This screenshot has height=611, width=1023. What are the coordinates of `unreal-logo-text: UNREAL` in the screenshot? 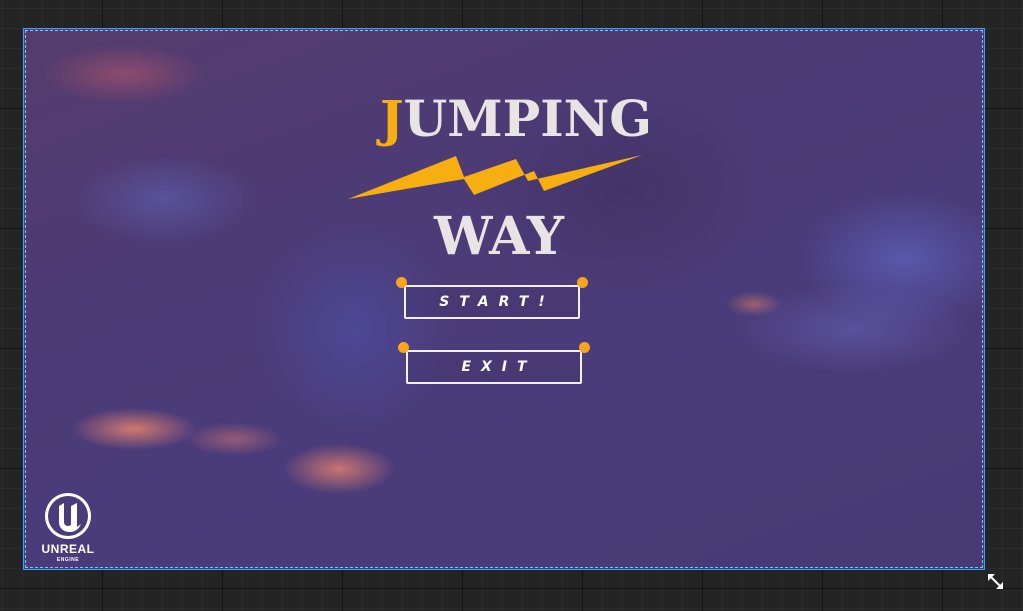 It's located at (68, 549).